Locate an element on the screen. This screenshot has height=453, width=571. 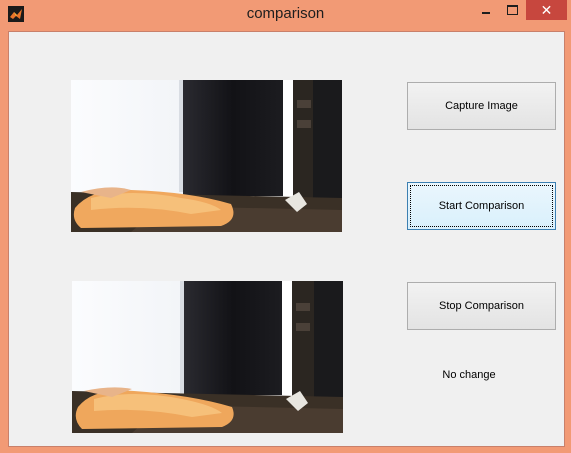
maximize-button is located at coordinates (512, 10).